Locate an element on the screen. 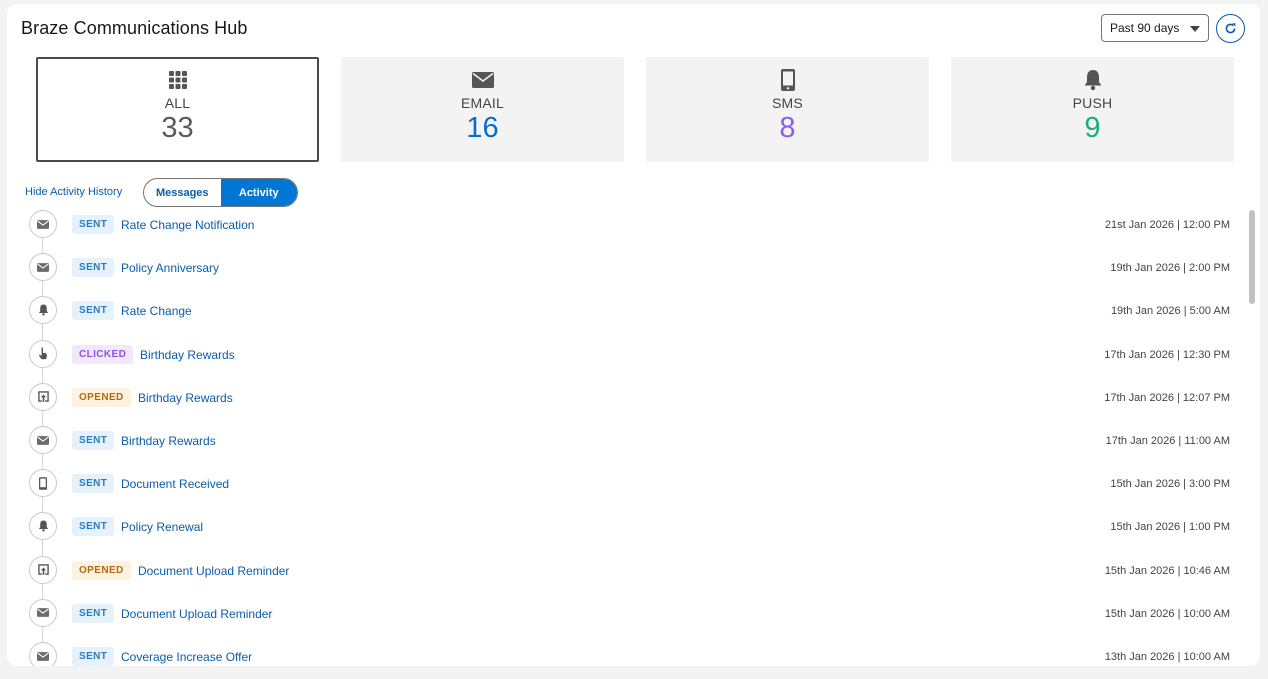 The width and height of the screenshot is (1268, 679). timestamp: 17th Jan 2026 | 12:07 PM is located at coordinates (1167, 397).